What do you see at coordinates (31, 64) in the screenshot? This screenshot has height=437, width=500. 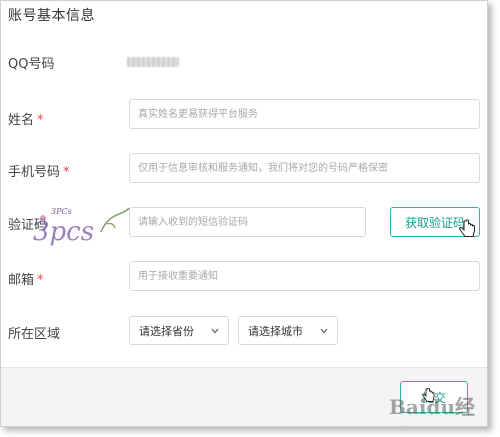 I see `qq-label: QQ号码` at bounding box center [31, 64].